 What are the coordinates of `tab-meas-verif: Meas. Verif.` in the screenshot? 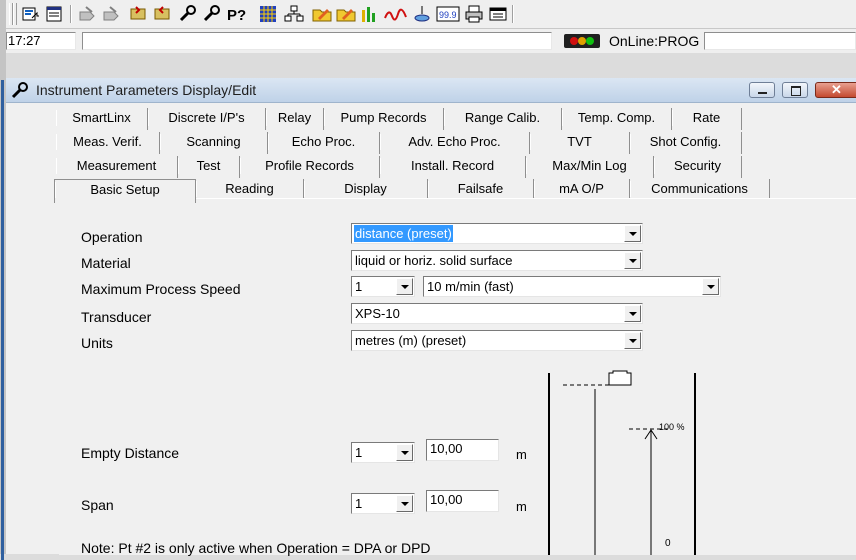 It's located at (108, 143).